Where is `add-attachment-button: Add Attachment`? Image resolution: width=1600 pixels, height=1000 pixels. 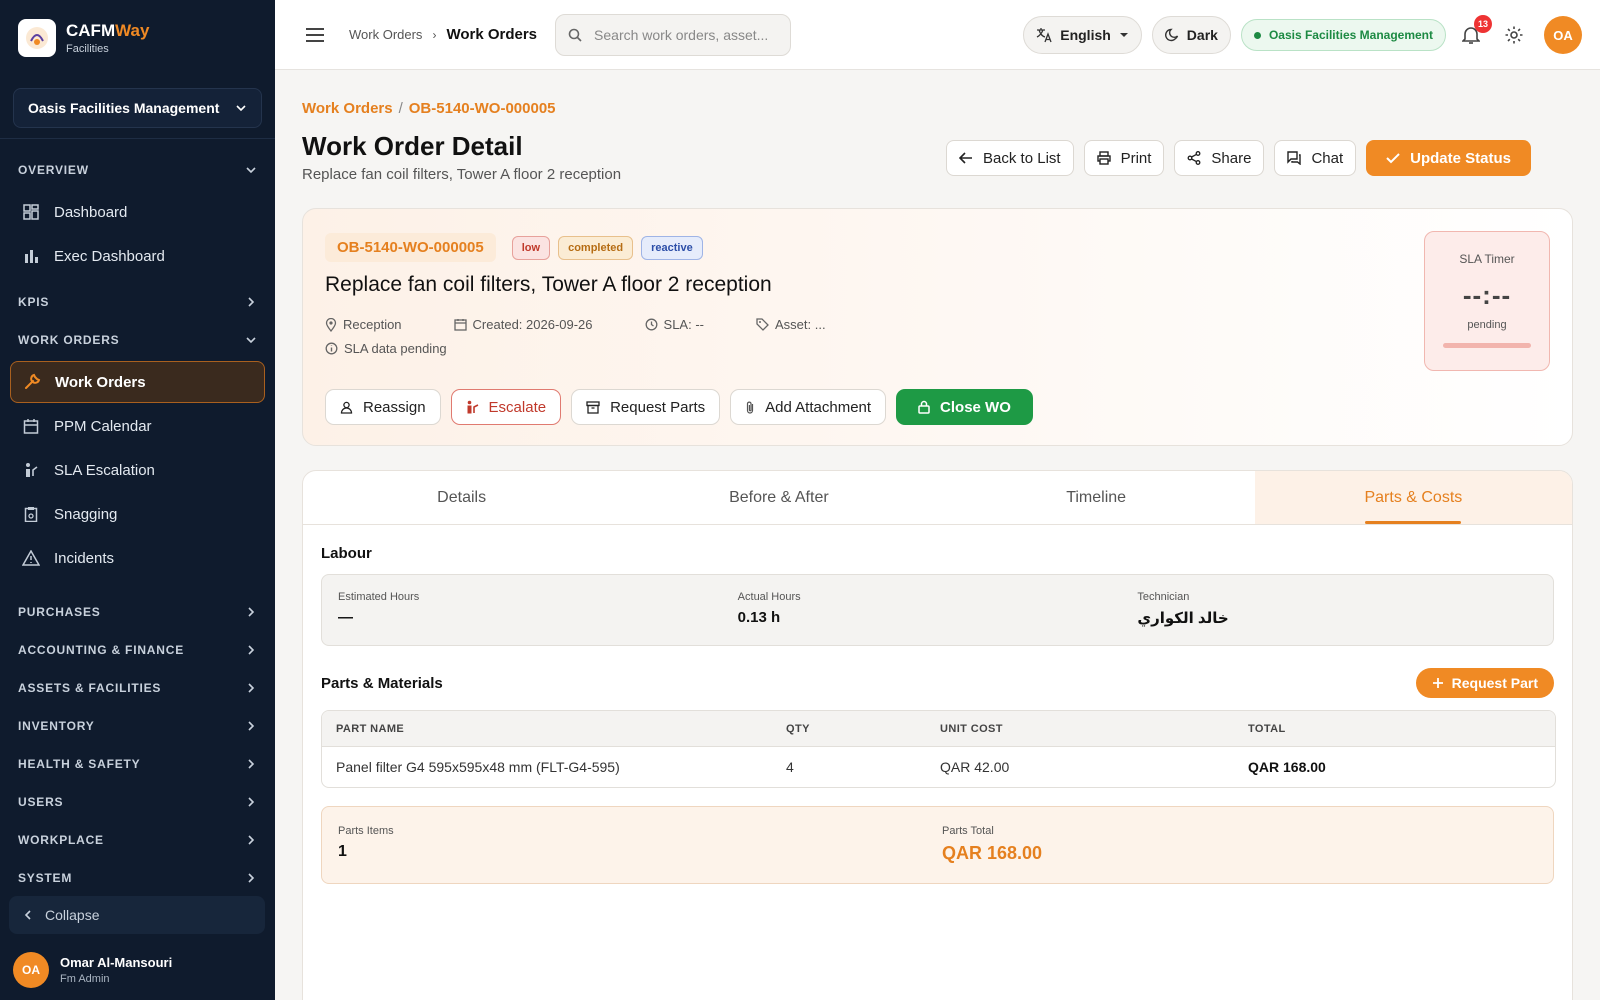
add-attachment-button: Add Attachment is located at coordinates (808, 407).